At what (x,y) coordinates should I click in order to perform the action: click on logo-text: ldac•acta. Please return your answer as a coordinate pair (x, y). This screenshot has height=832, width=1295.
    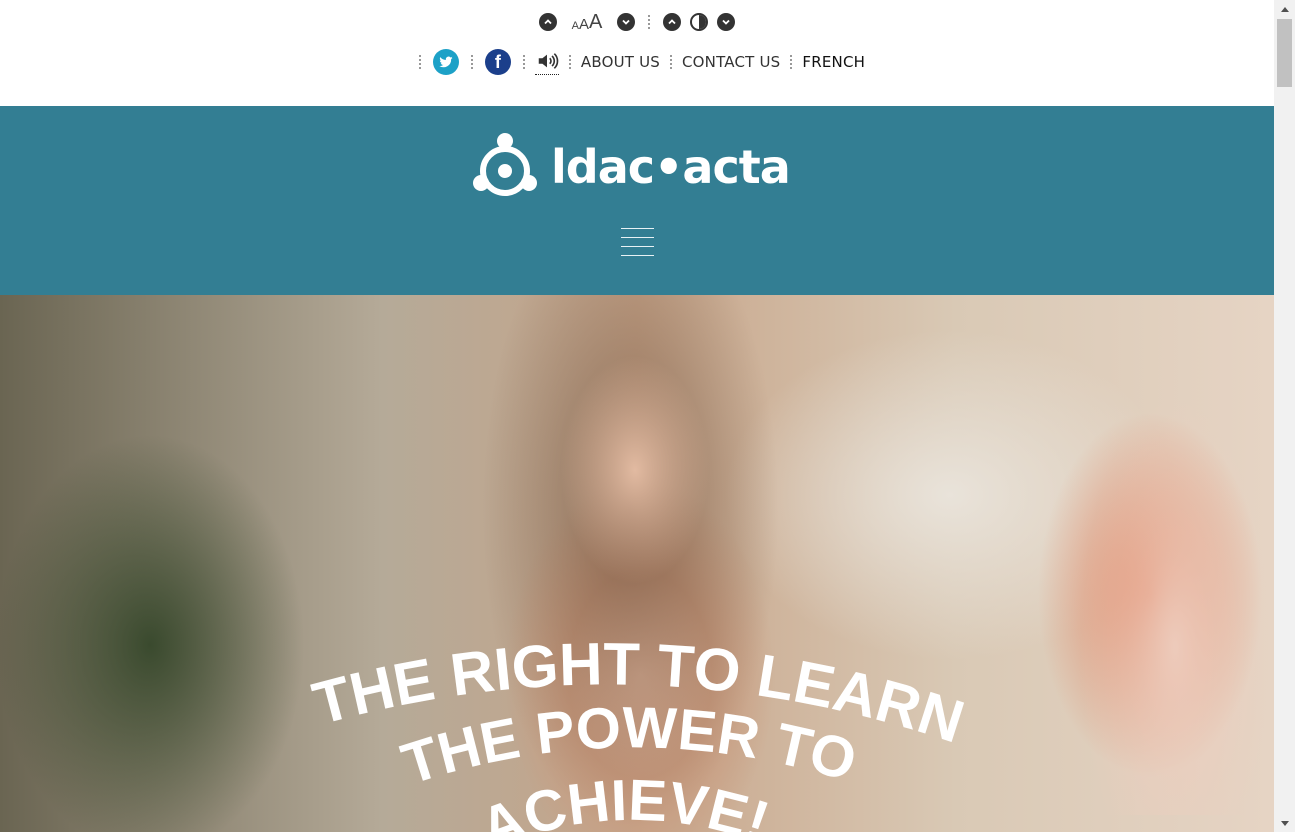
    Looking at the image, I should click on (671, 167).